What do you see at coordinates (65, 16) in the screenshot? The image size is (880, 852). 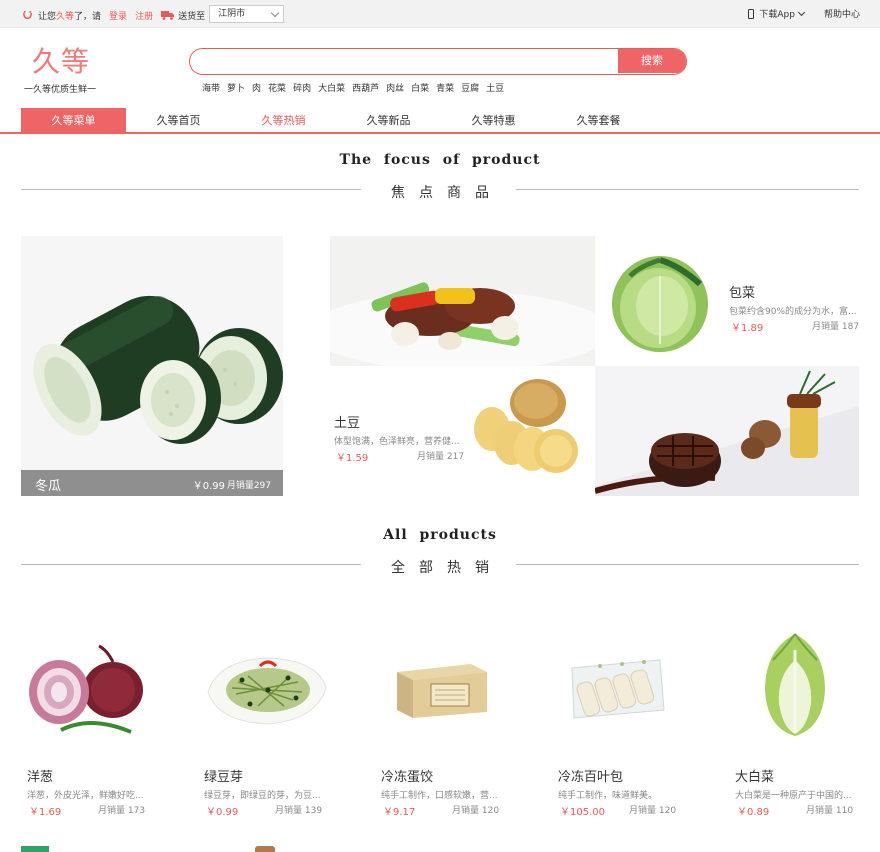 I see `greeting-brand: 久等` at bounding box center [65, 16].